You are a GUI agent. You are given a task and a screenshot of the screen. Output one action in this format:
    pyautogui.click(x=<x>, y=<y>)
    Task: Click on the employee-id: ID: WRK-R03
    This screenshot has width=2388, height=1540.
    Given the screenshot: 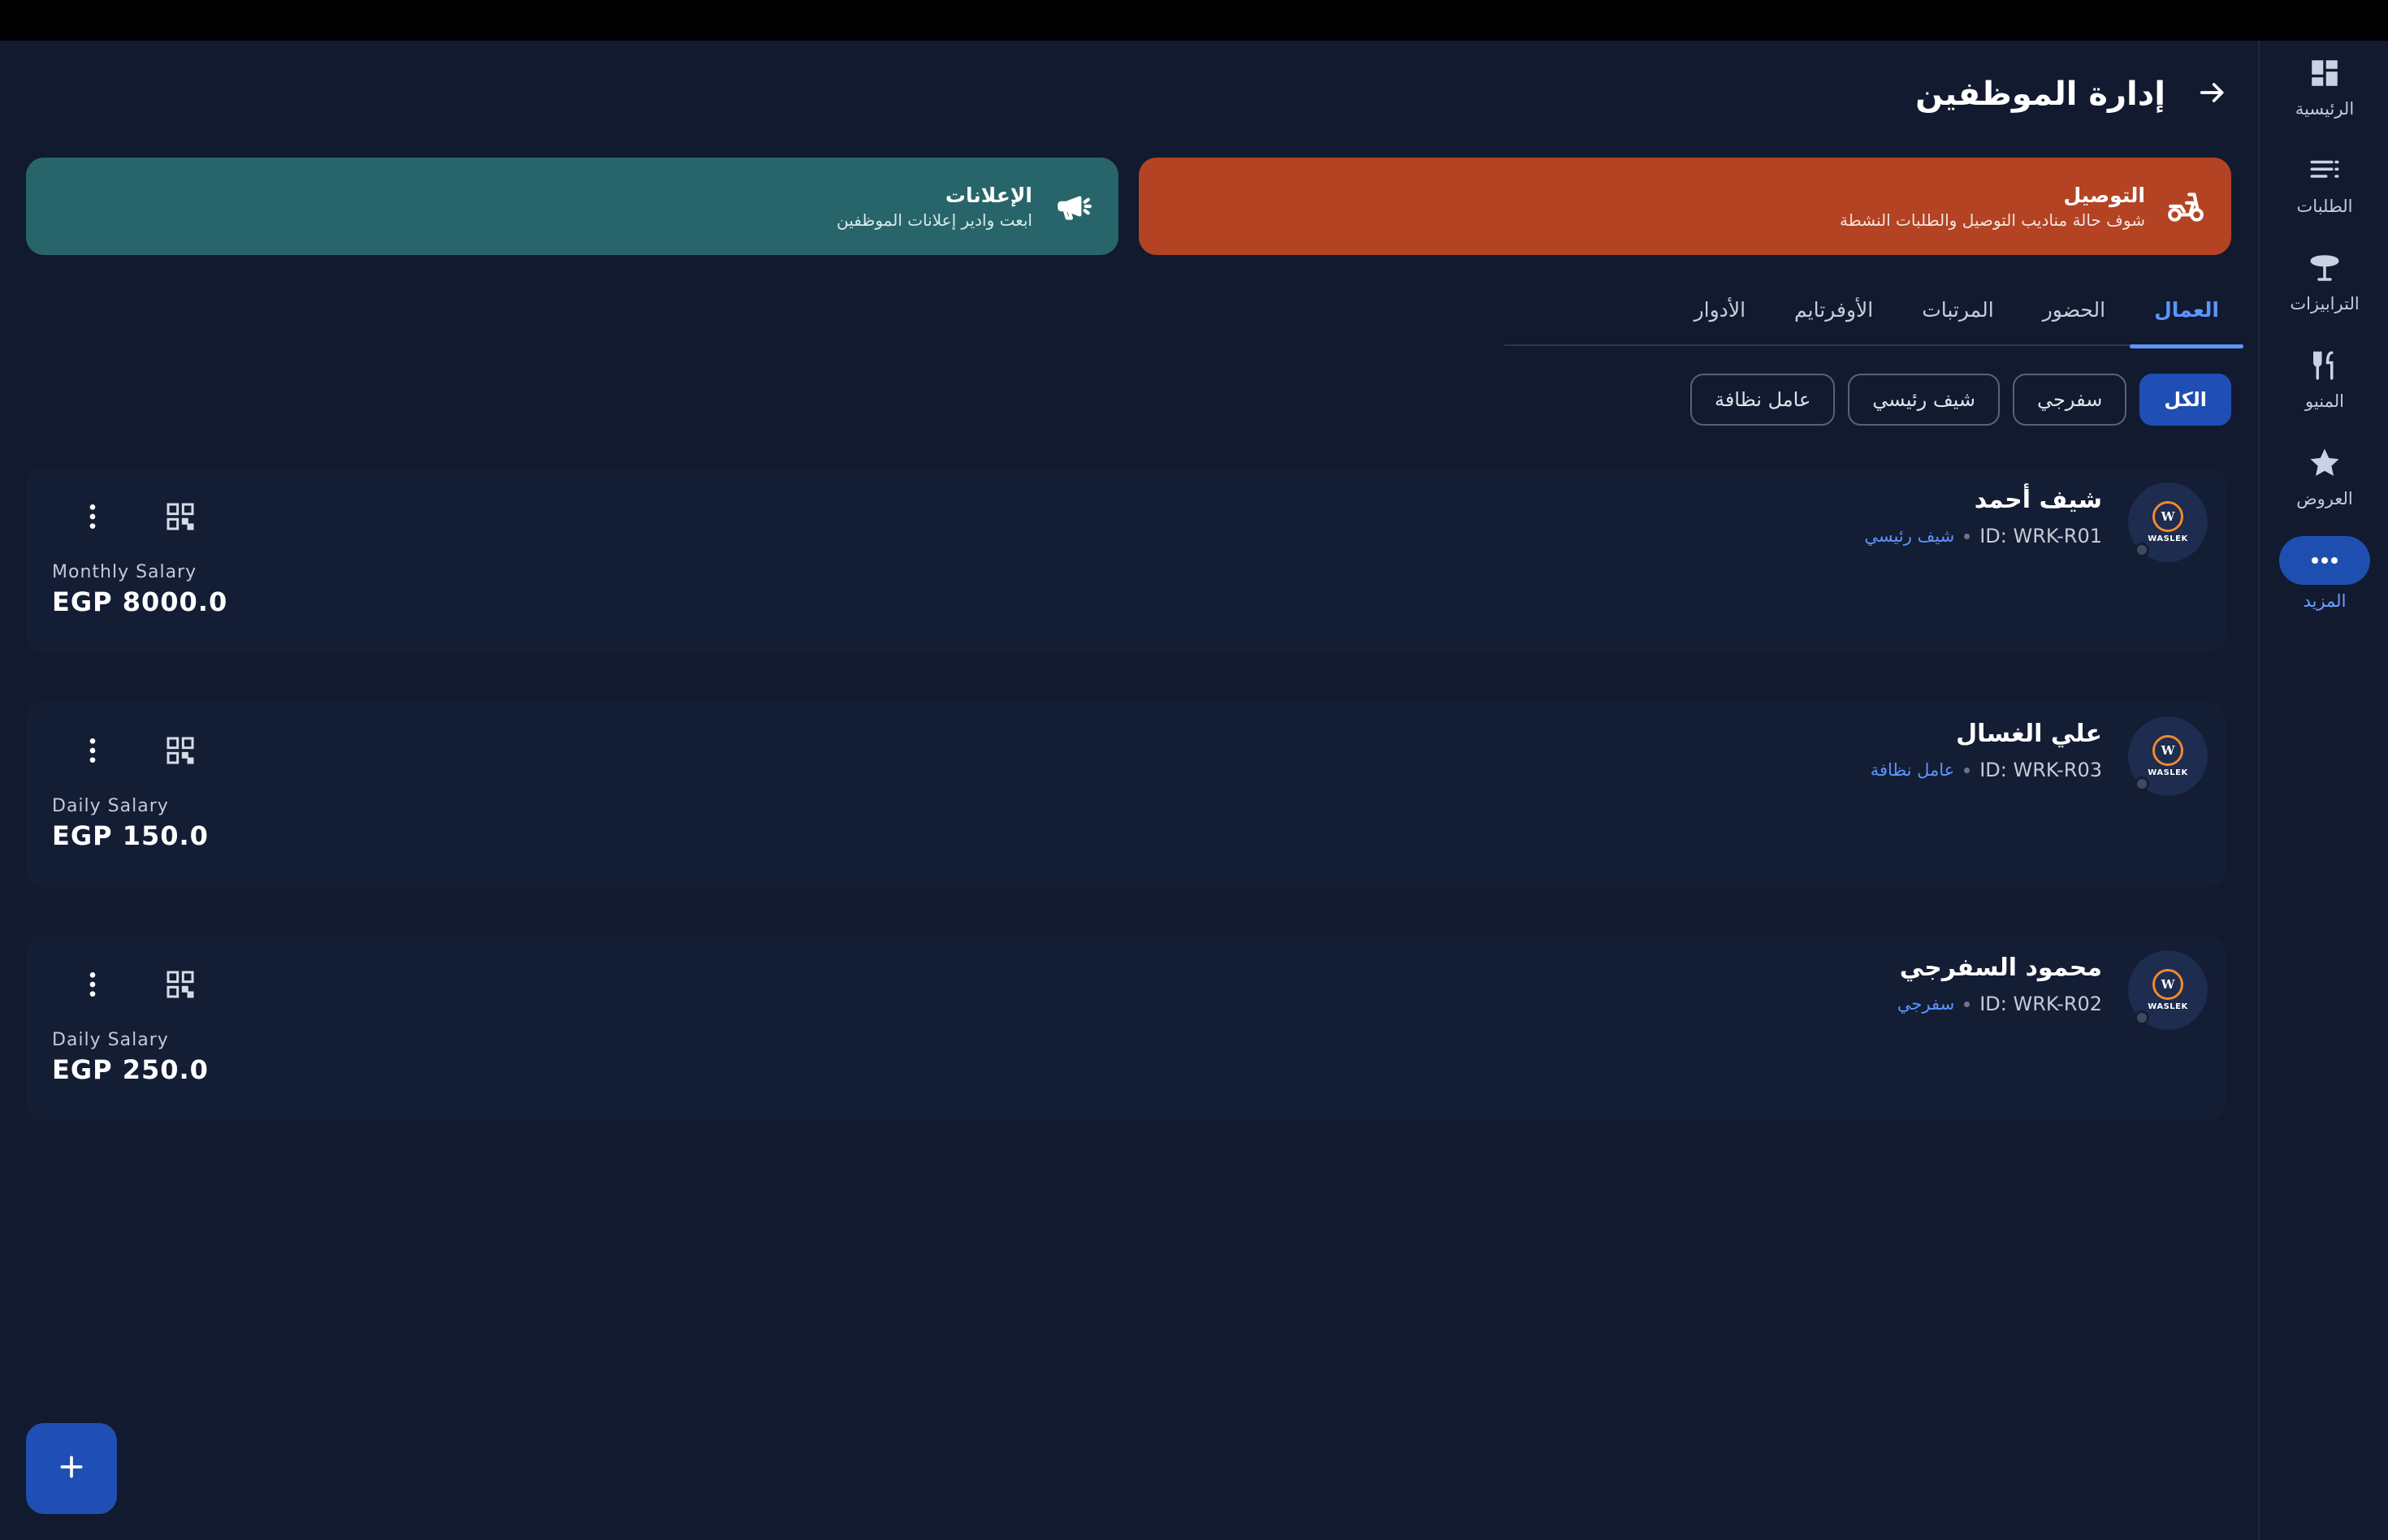 What is the action you would take?
    pyautogui.click(x=2040, y=770)
    